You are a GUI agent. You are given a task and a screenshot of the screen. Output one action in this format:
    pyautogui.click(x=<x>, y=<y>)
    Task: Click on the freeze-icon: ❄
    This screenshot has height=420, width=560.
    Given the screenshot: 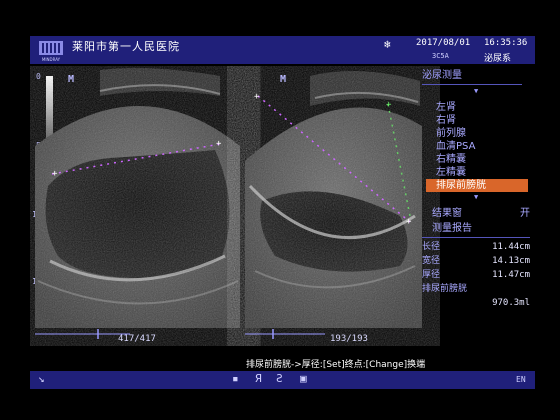 What is the action you would take?
    pyautogui.click(x=387, y=44)
    